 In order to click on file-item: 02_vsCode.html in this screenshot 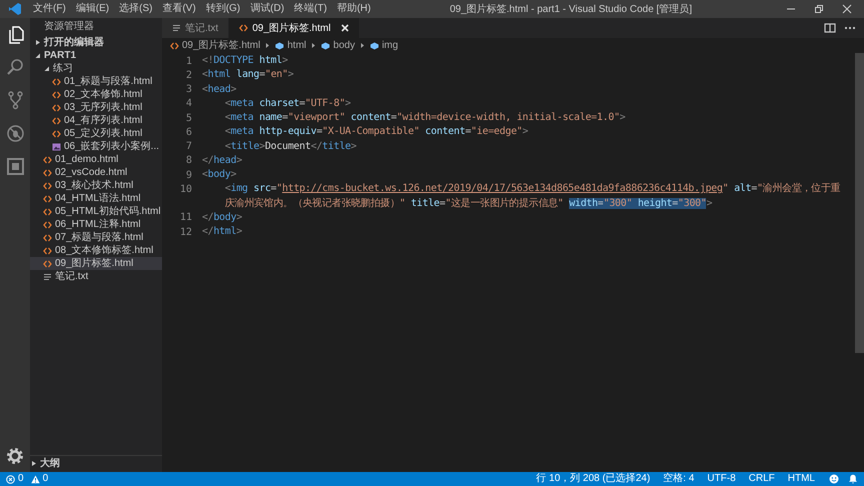, I will do `click(96, 172)`.